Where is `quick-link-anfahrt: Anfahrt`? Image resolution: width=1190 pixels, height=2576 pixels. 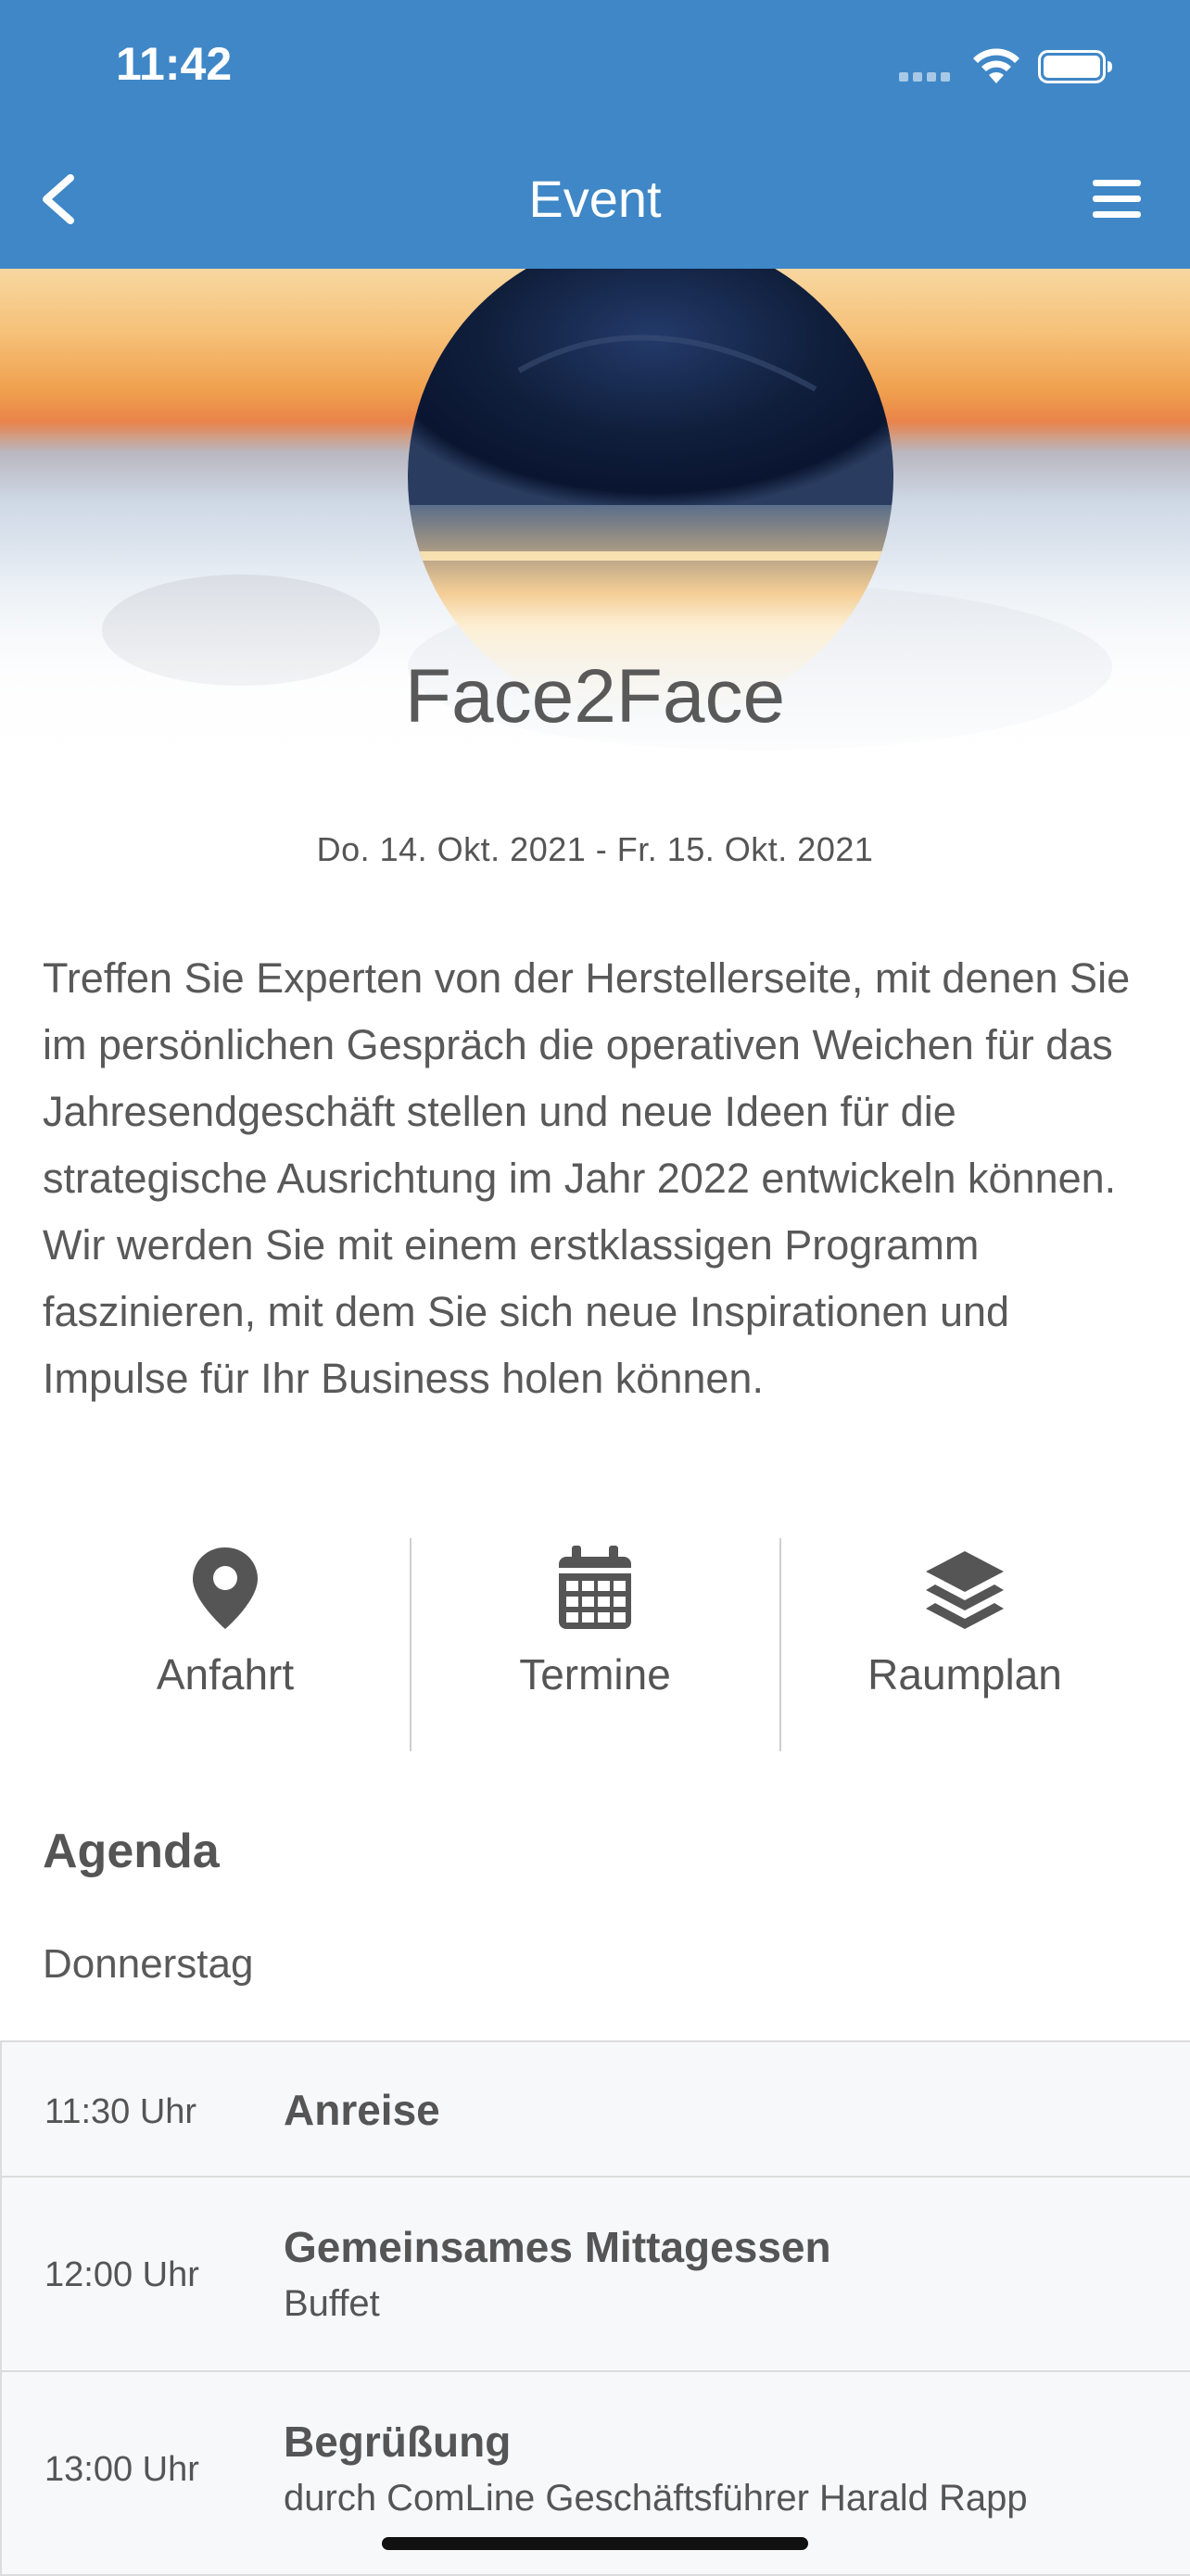
quick-link-anfahrt: Anfahrt is located at coordinates (225, 1644).